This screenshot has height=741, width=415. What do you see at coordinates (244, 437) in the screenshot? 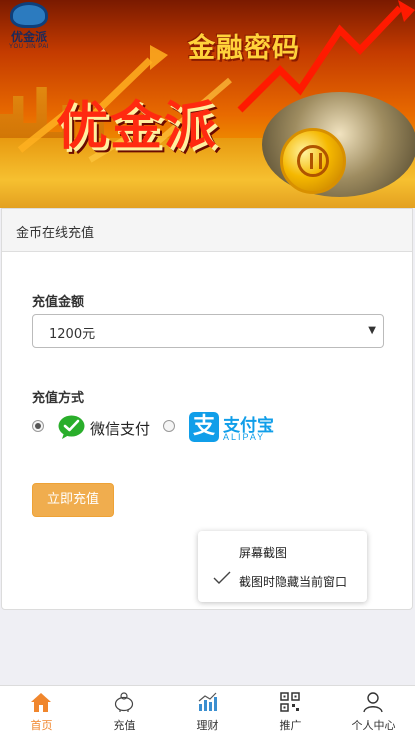
I see `alipay-english-label: ALIPAY` at bounding box center [244, 437].